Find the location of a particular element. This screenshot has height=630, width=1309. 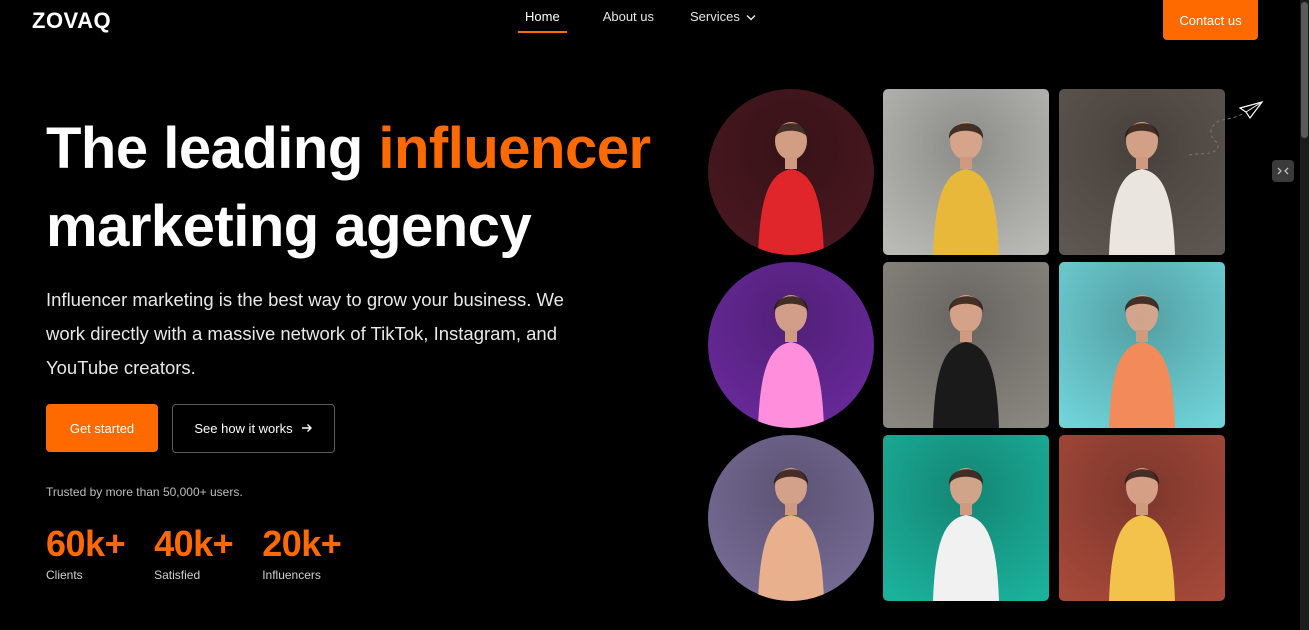

influencer-photo-slide is located at coordinates (1142, 345).